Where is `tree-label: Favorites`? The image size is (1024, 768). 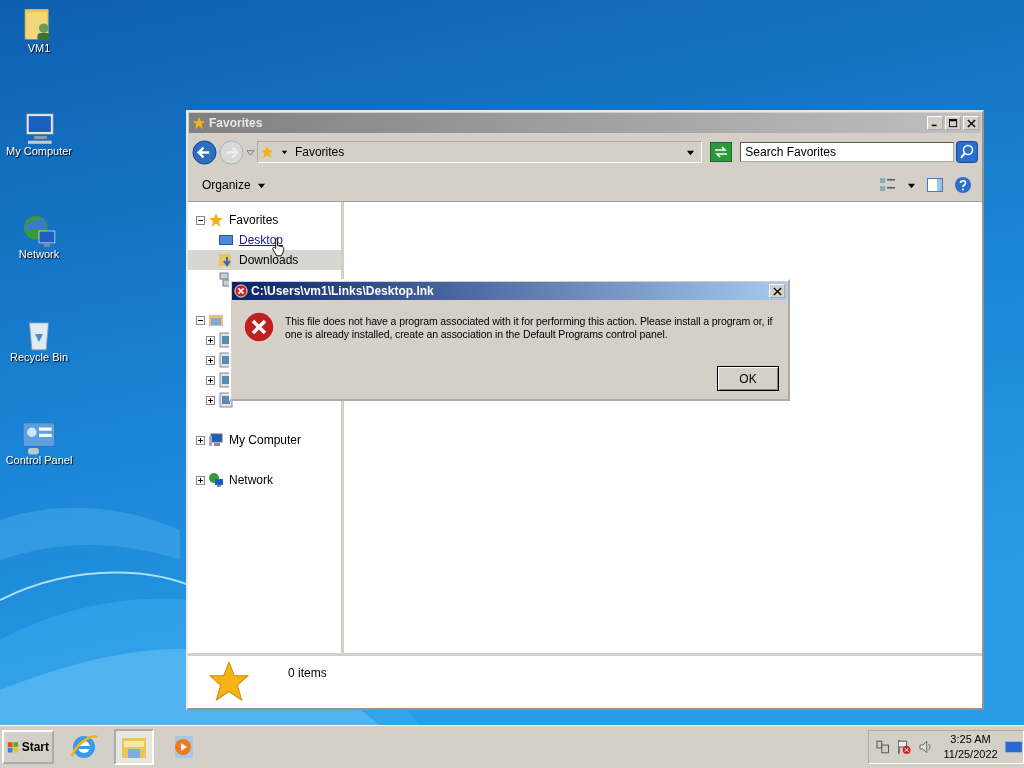 tree-label: Favorites is located at coordinates (254, 220).